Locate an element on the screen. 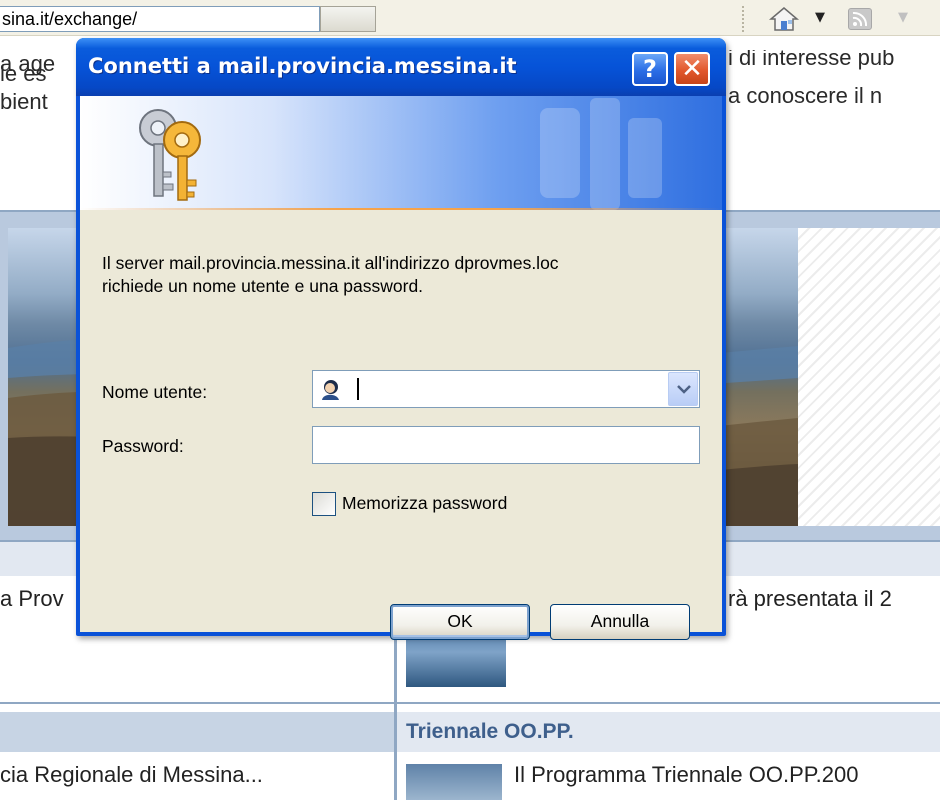  dialog-banner is located at coordinates (401, 153).